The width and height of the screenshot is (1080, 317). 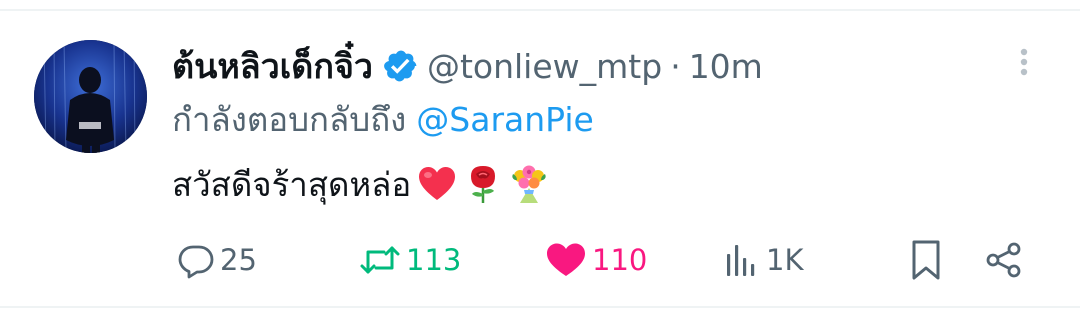 I want to click on like-button: 110, so click(x=595, y=260).